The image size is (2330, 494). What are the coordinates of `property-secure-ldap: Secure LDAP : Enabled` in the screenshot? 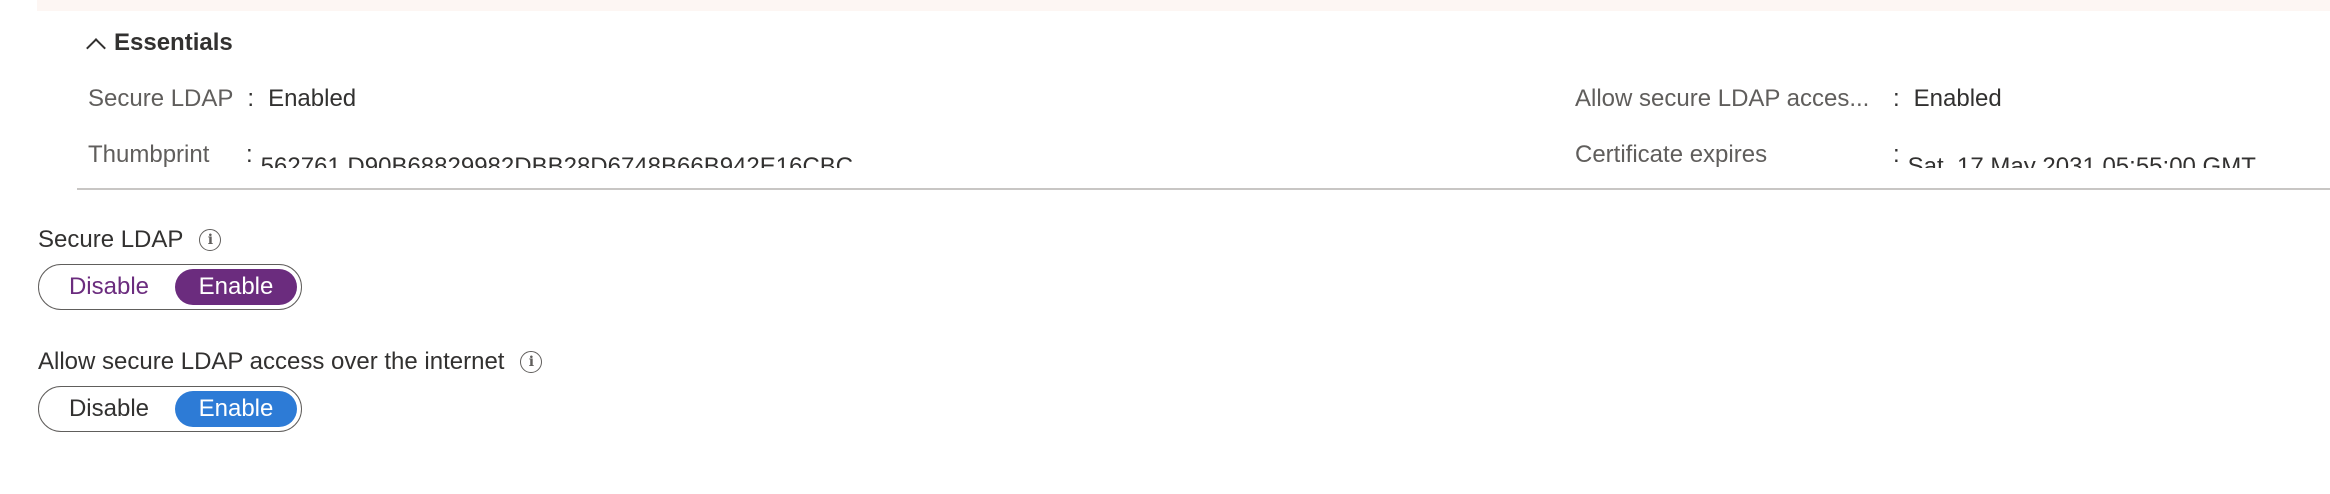 It's located at (222, 99).